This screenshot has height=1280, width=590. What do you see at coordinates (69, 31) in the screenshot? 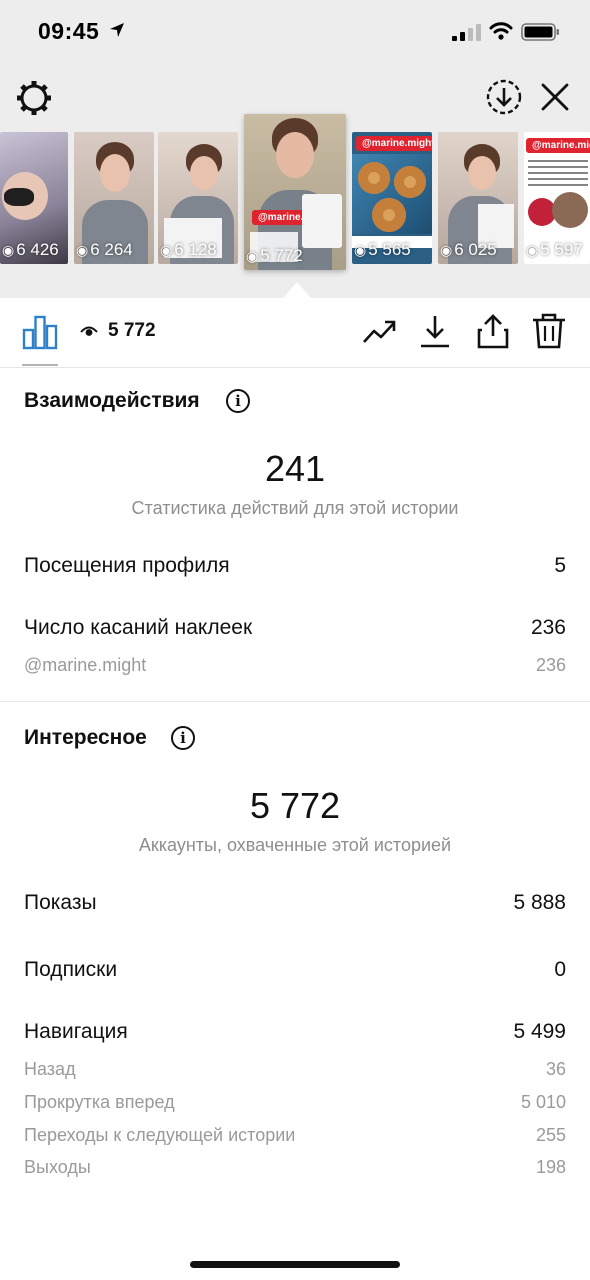
I see `status-time: 09:45` at bounding box center [69, 31].